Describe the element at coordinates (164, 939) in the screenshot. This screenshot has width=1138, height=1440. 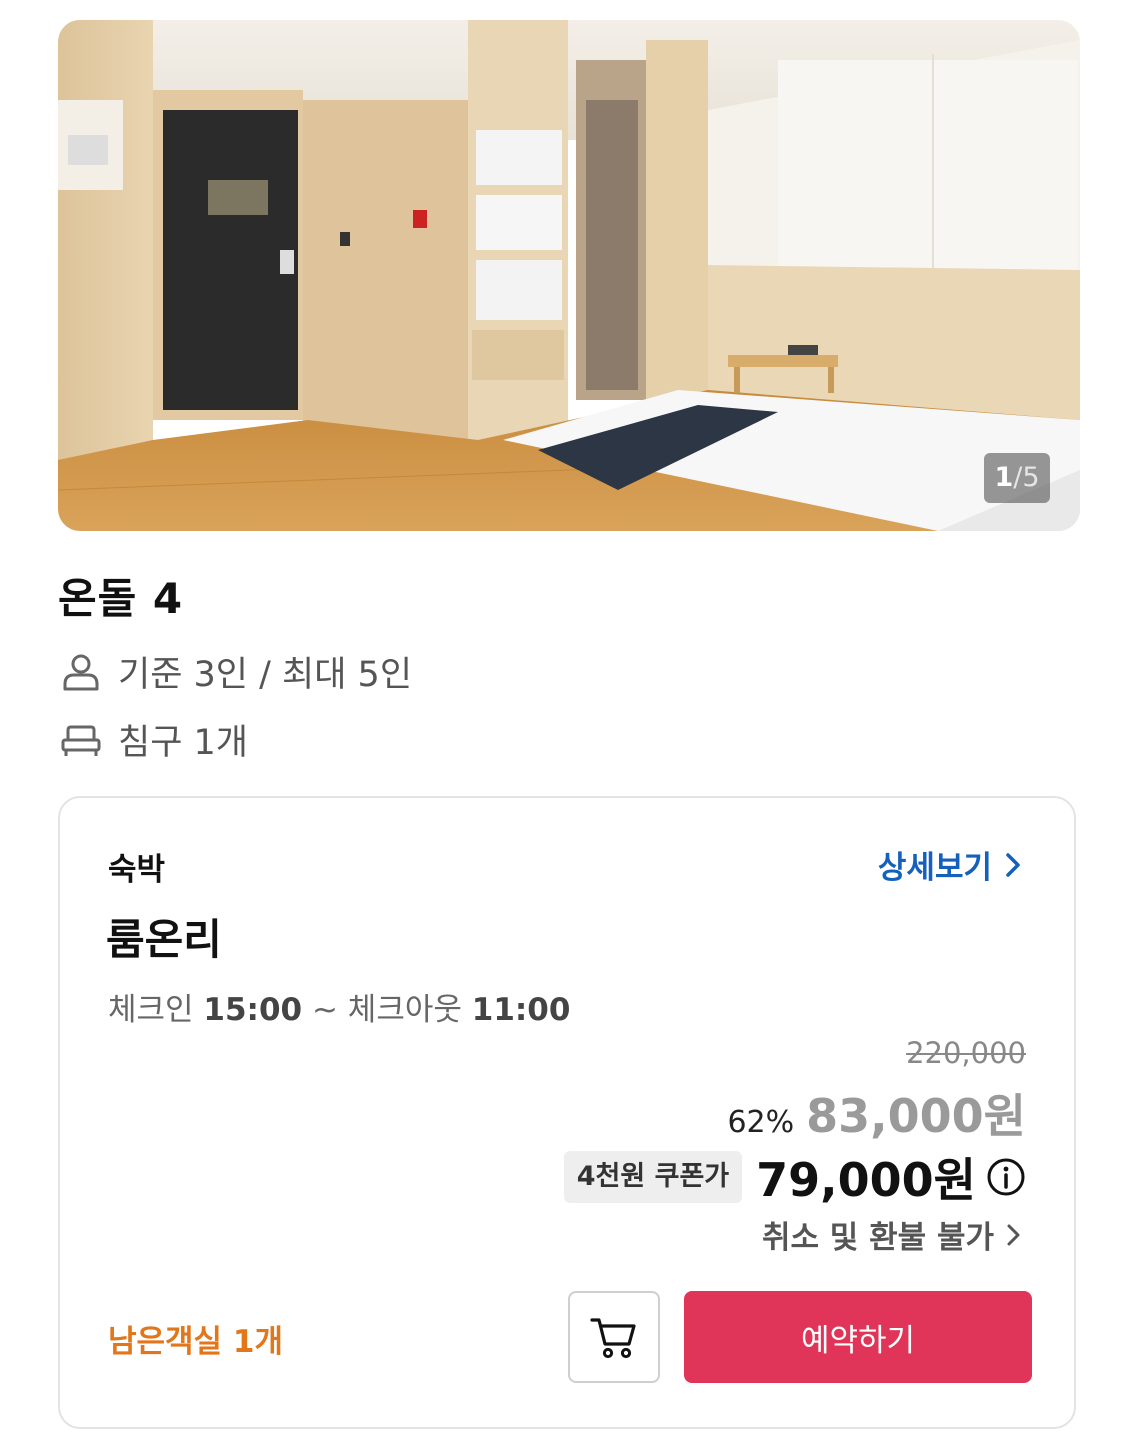
I see `plan-name: 룸온리` at that location.